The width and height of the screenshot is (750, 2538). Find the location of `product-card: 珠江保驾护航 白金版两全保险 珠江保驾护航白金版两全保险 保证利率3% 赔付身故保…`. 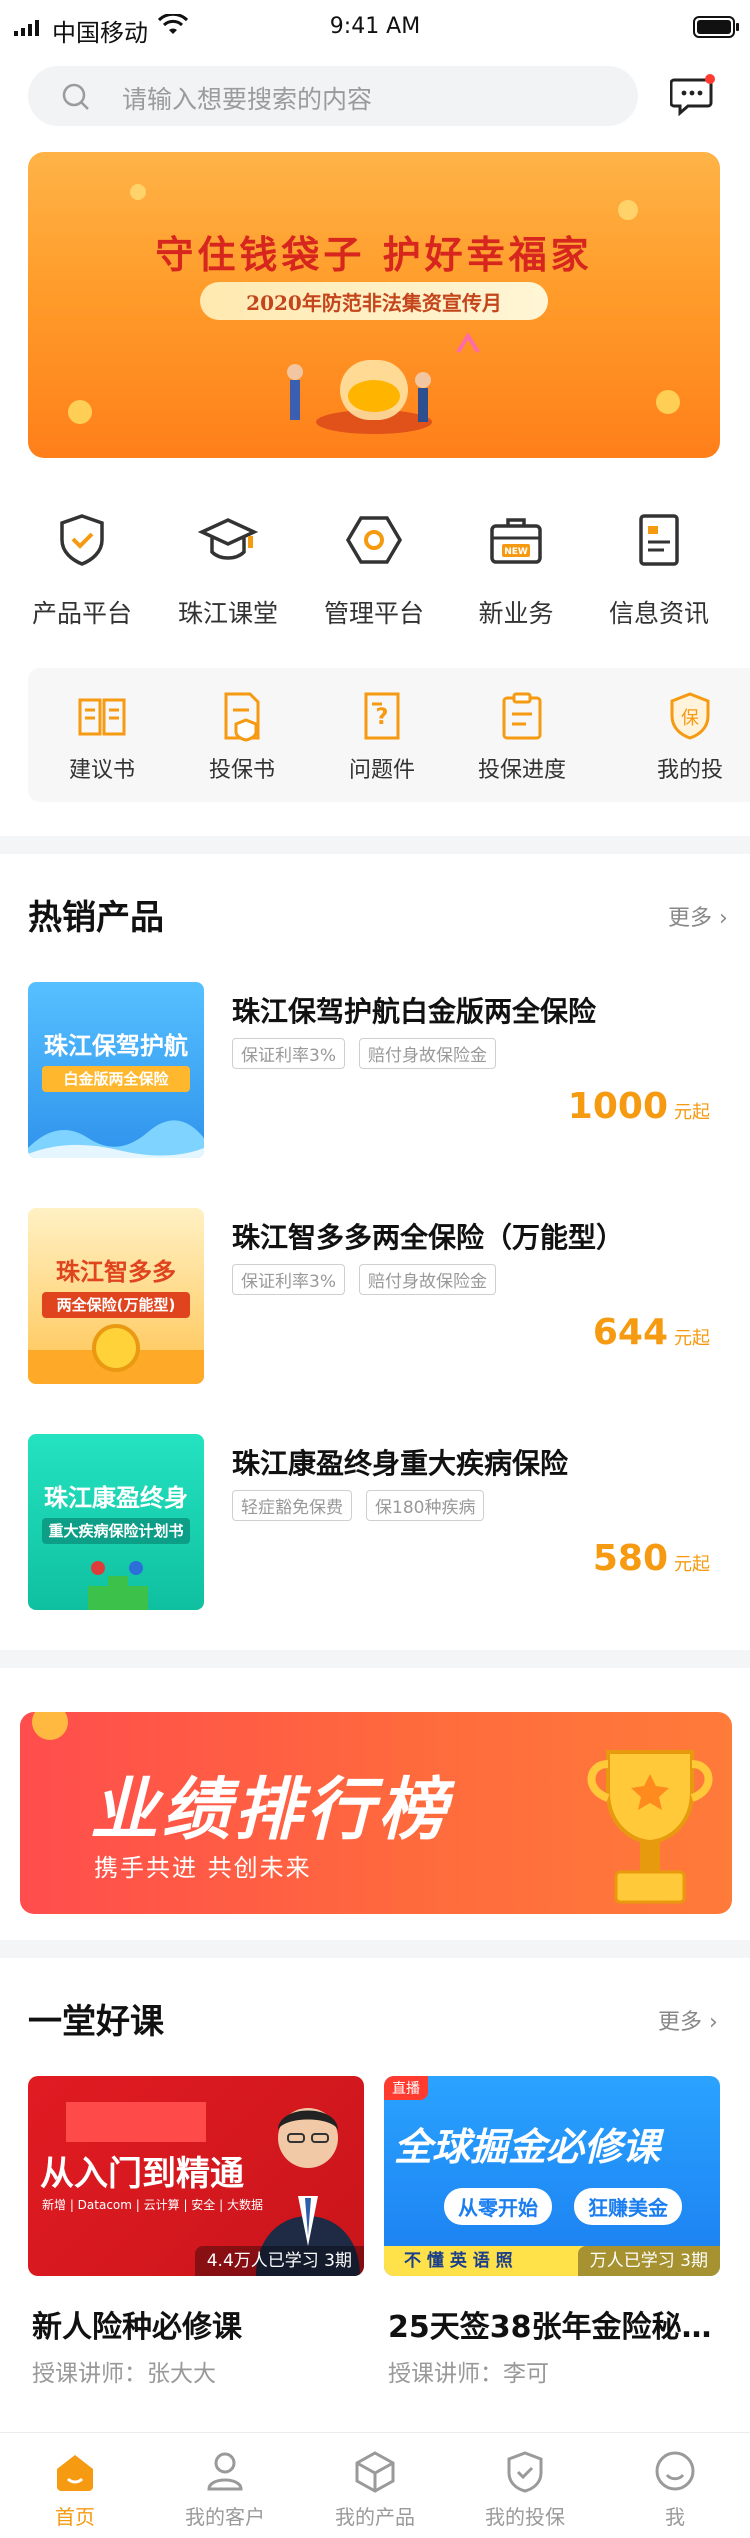

product-card: 珠江保驾护航 白金版两全保险 珠江保驾护航白金版两全保险 保证利率3% 赔付身故保… is located at coordinates (375, 1070).